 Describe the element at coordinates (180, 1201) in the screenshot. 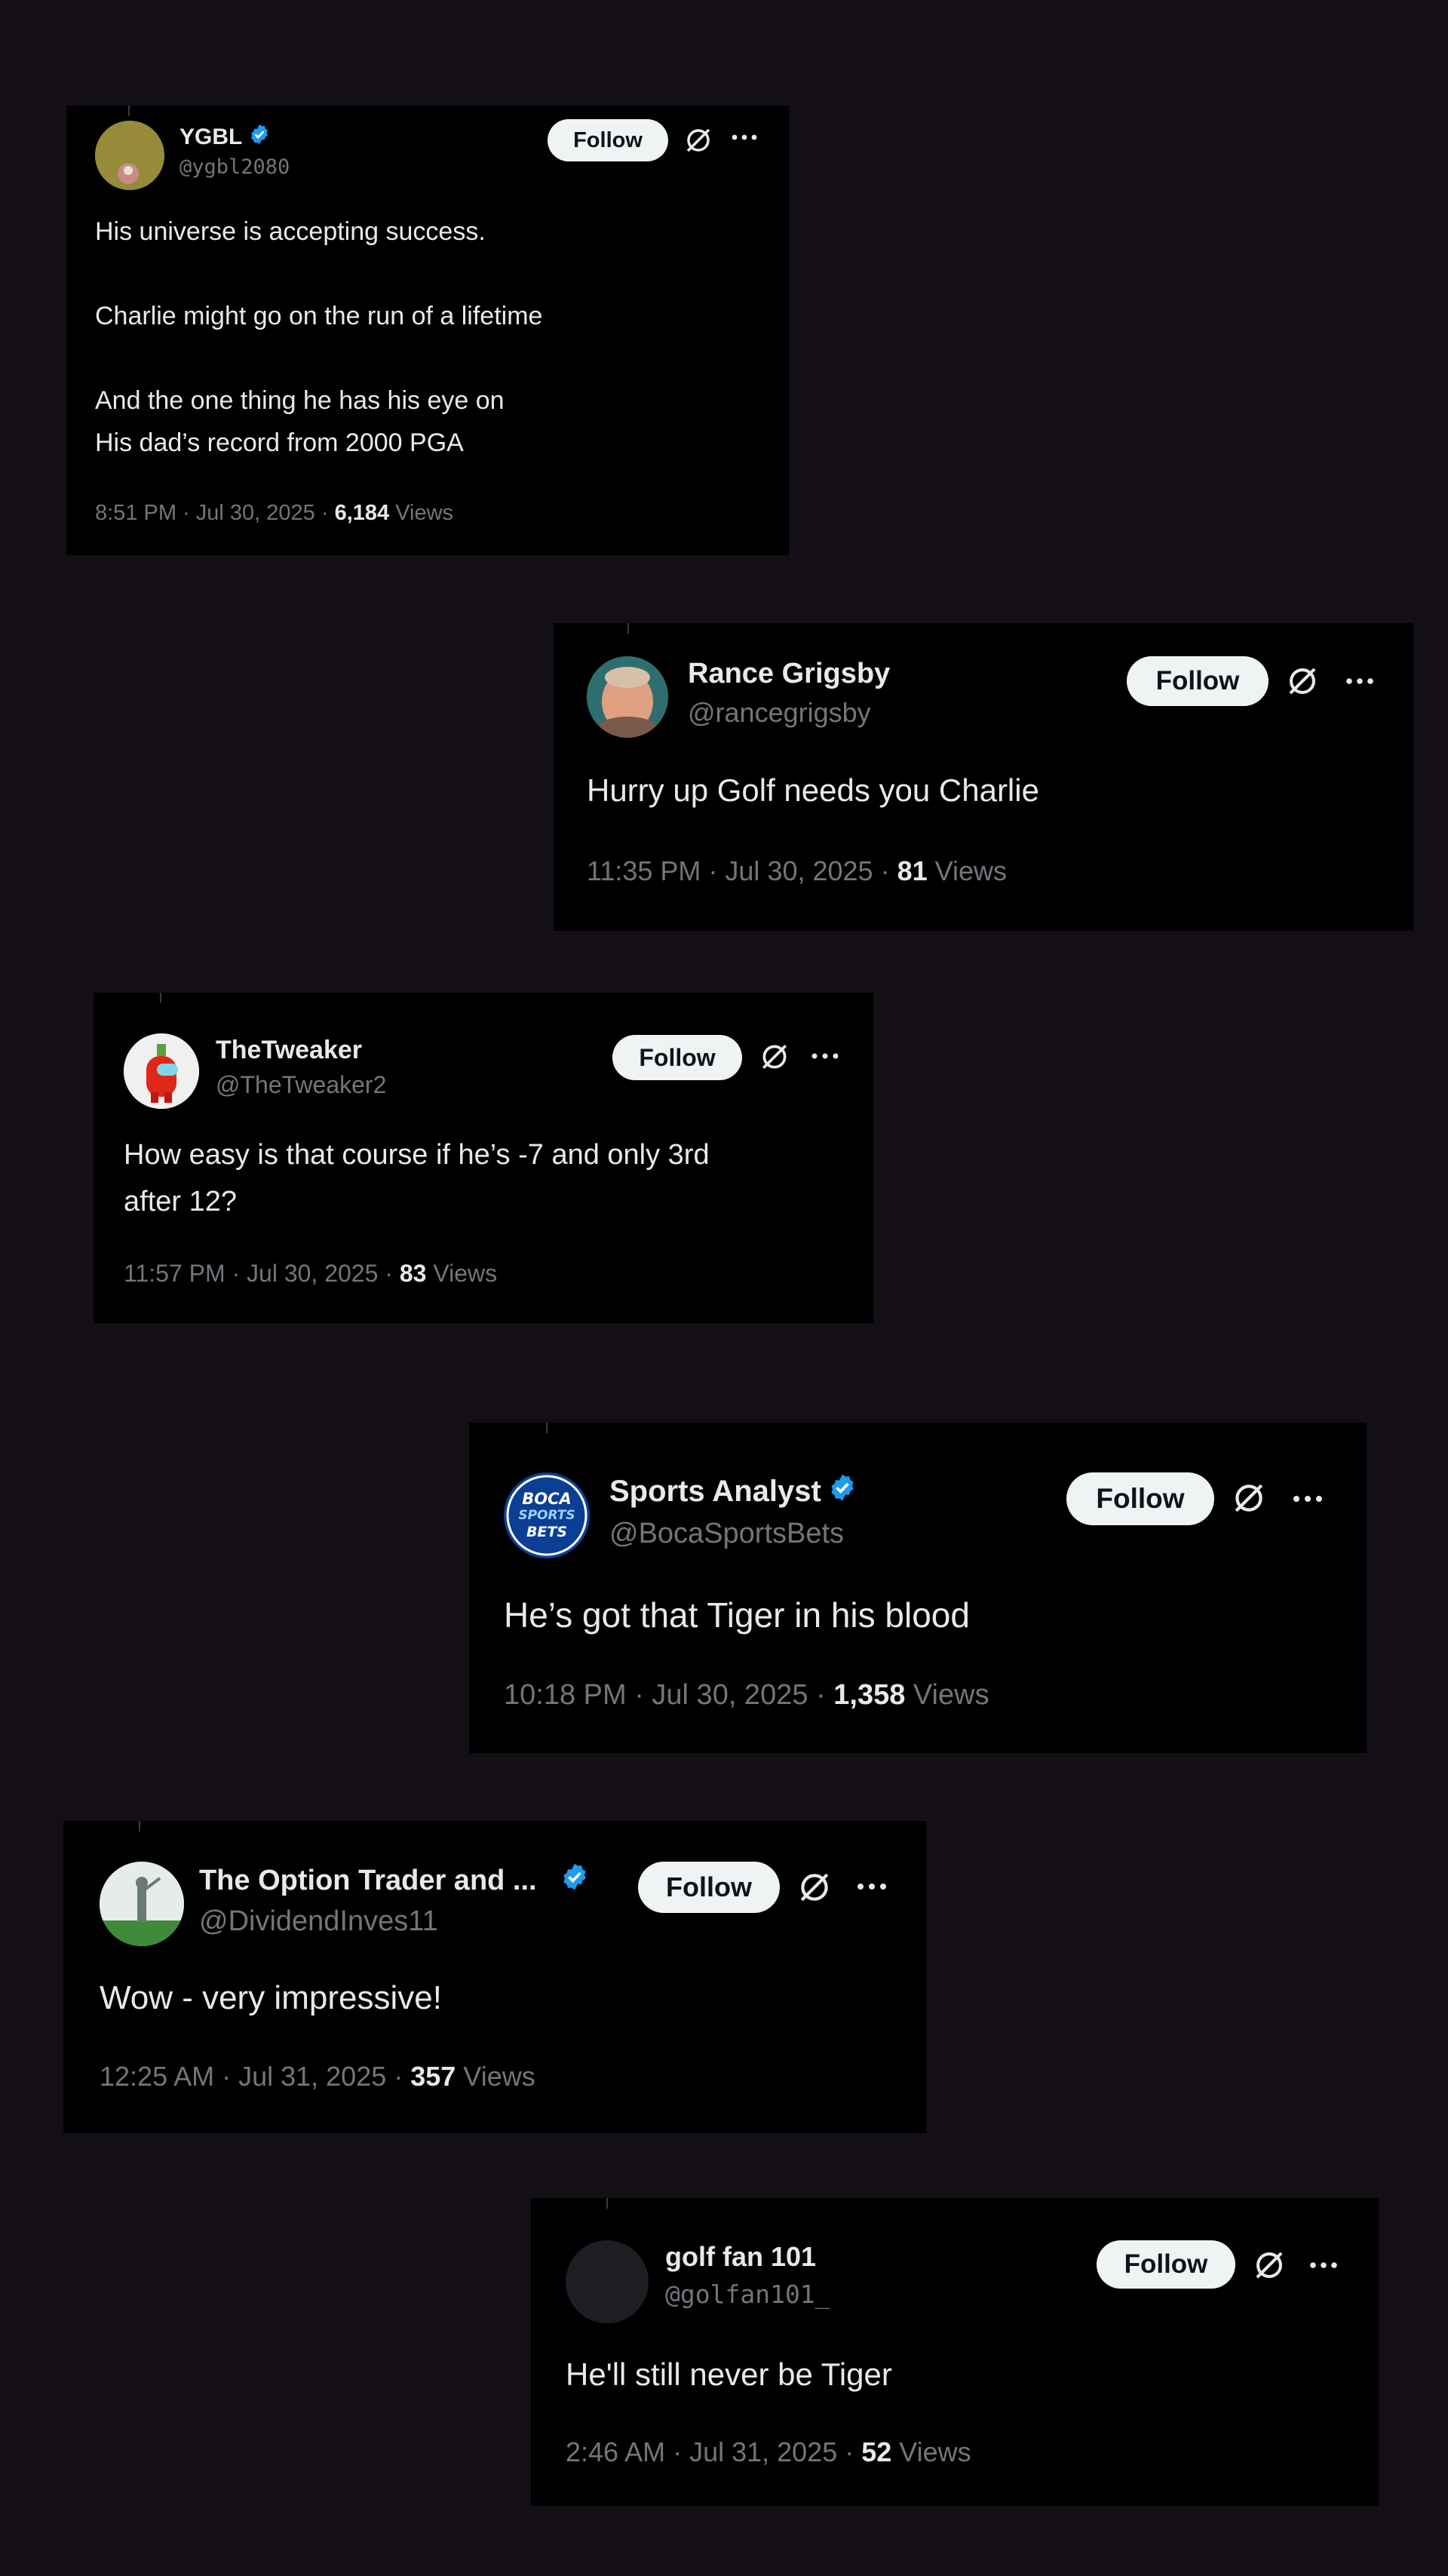

I see `post-text-line: after 12?` at that location.